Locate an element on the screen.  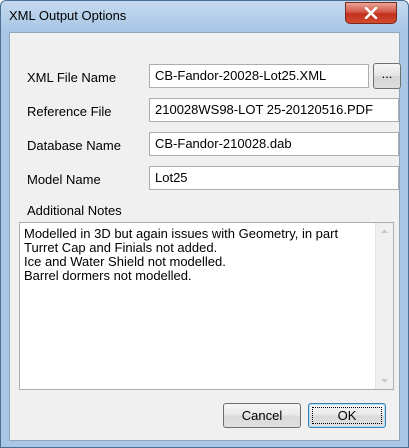
ok-button: OK is located at coordinates (347, 415).